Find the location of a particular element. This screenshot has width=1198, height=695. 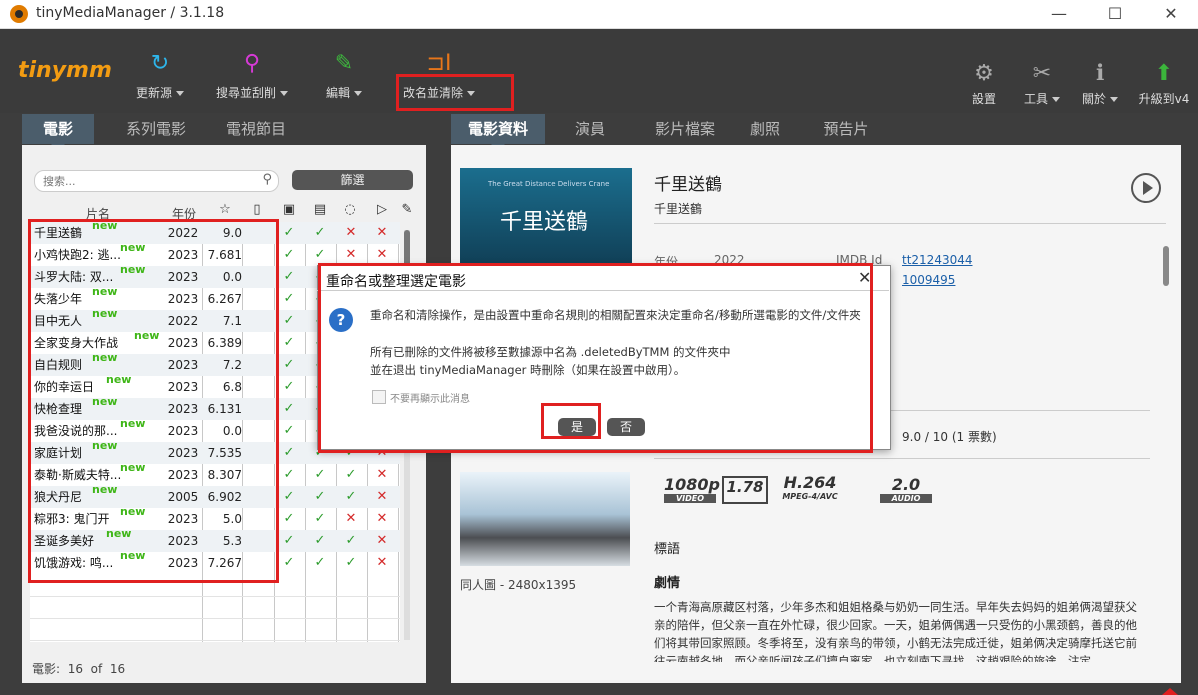

tab-artwork: 劇照 is located at coordinates (765, 129).